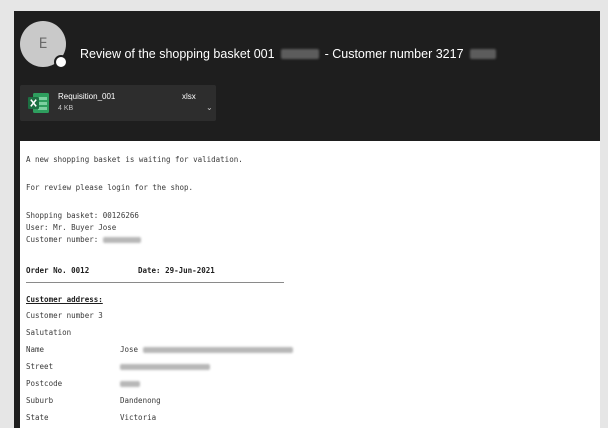 This screenshot has width=608, height=428. What do you see at coordinates (35, 349) in the screenshot?
I see `name-label: Name` at bounding box center [35, 349].